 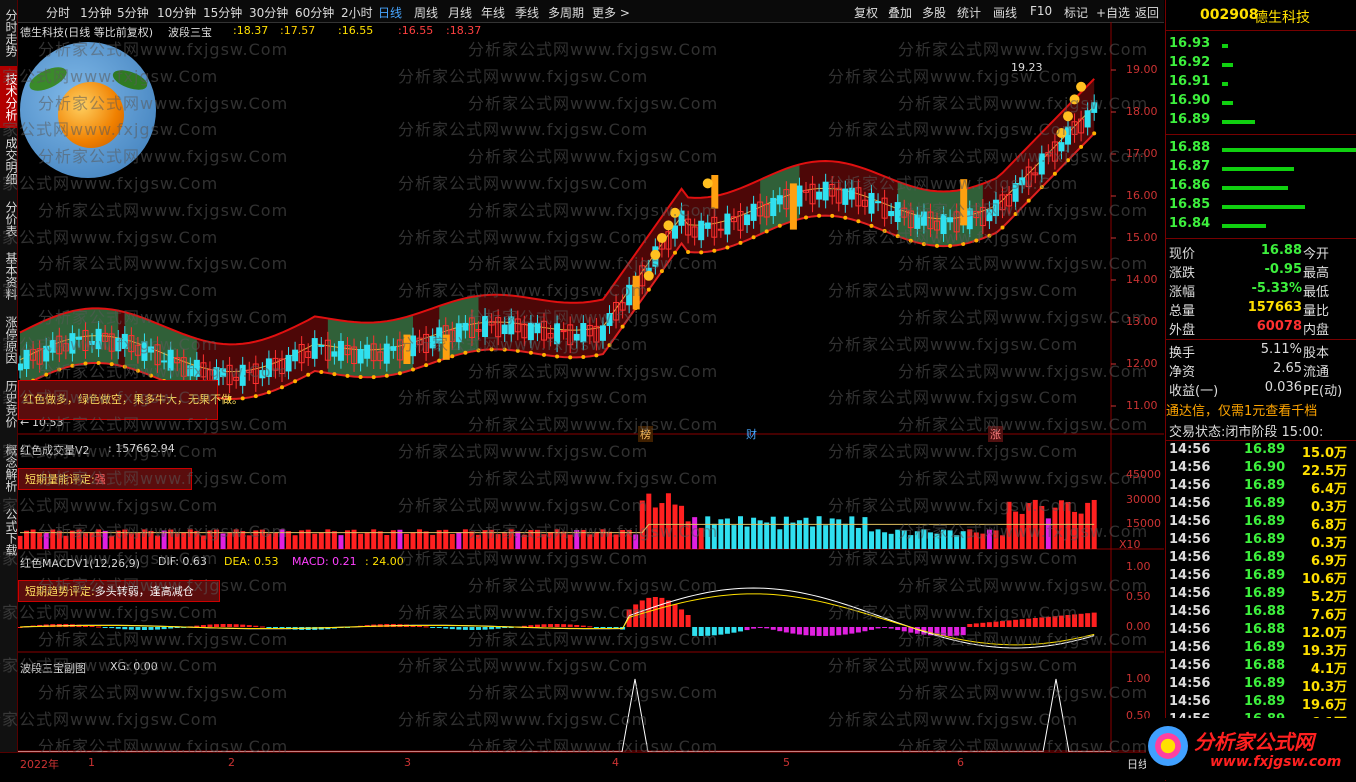 What do you see at coordinates (566, 12) in the screenshot?
I see `period-tab-13: 多周期` at bounding box center [566, 12].